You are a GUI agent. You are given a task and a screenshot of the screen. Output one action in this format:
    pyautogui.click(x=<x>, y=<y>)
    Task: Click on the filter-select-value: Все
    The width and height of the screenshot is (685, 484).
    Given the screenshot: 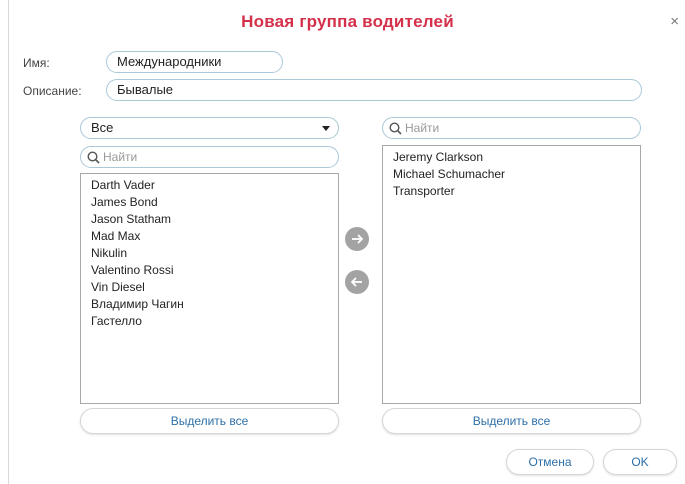 What is the action you would take?
    pyautogui.click(x=102, y=127)
    